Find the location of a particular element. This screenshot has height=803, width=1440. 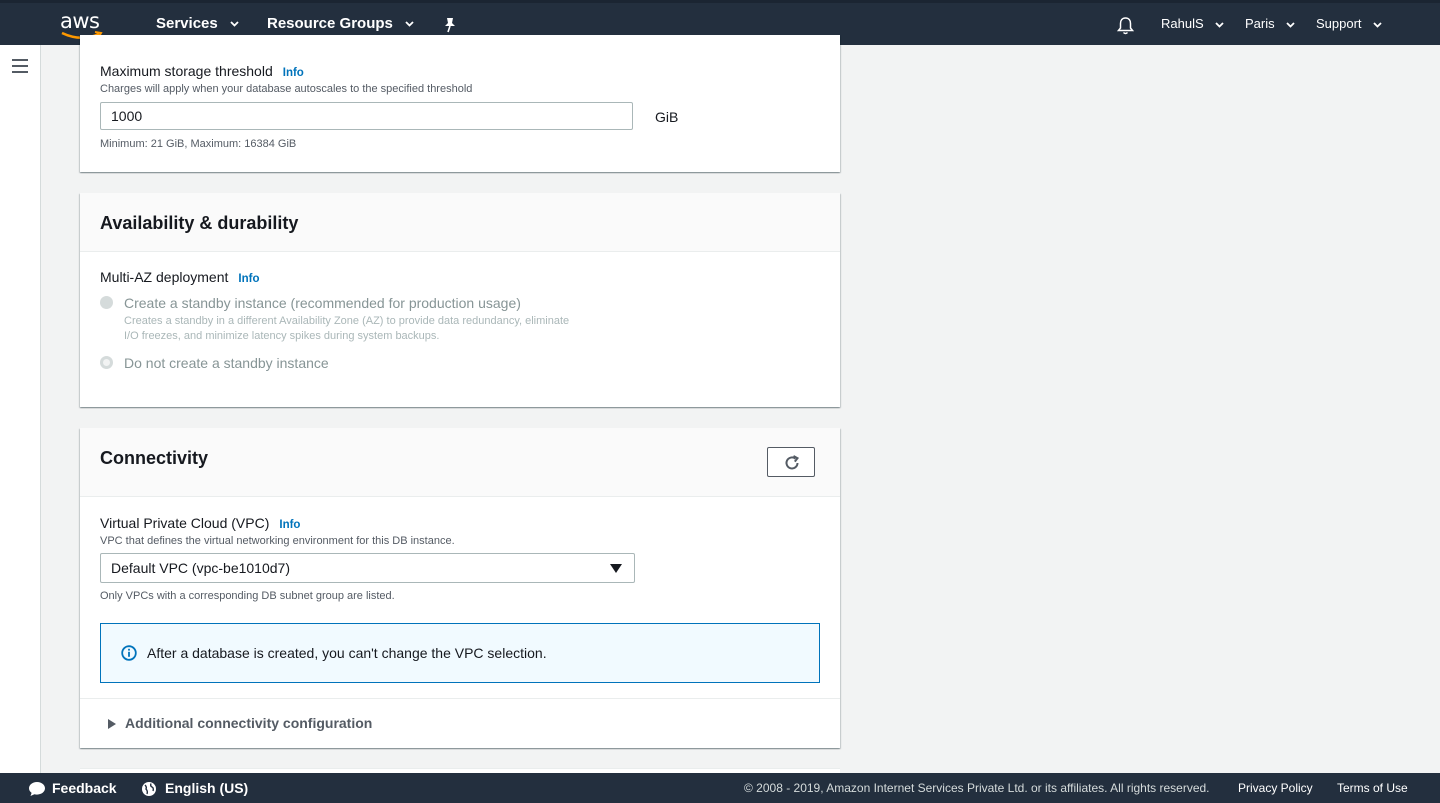

storage-constraint-text: Minimum: 21 GiB, Maximum: 16384 GiB is located at coordinates (198, 144).